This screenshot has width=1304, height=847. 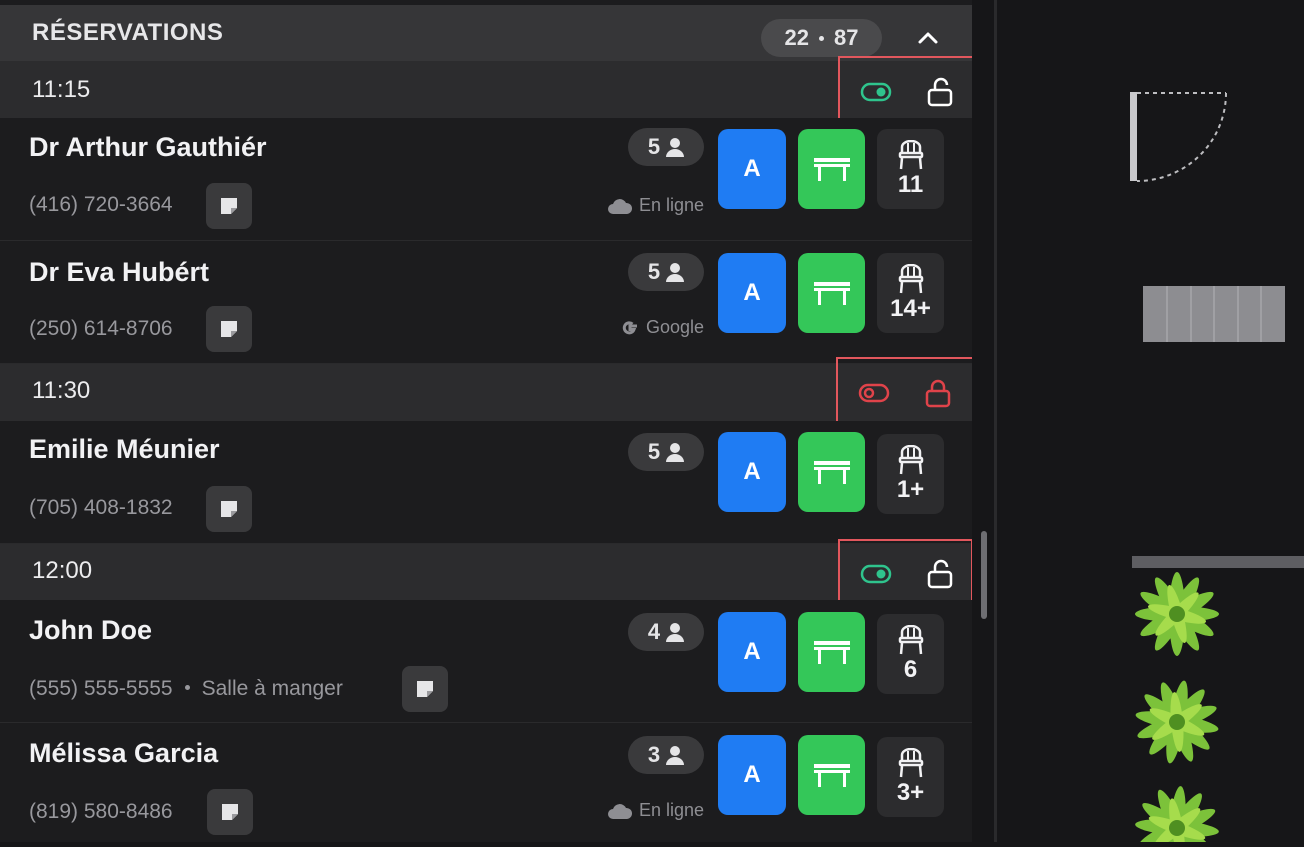 I want to click on floor-plan-canvas, so click(x=1217, y=469).